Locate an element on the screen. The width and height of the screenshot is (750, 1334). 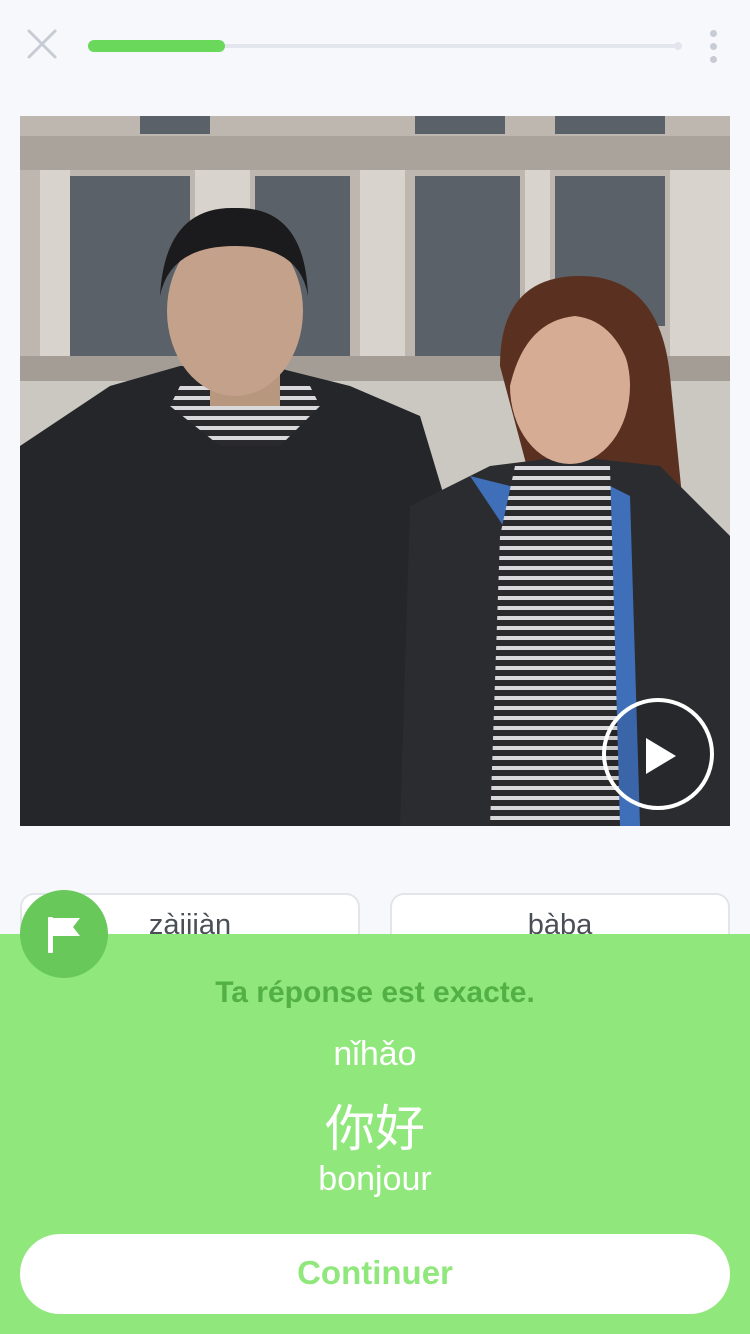
top-bar is located at coordinates (375, 45).